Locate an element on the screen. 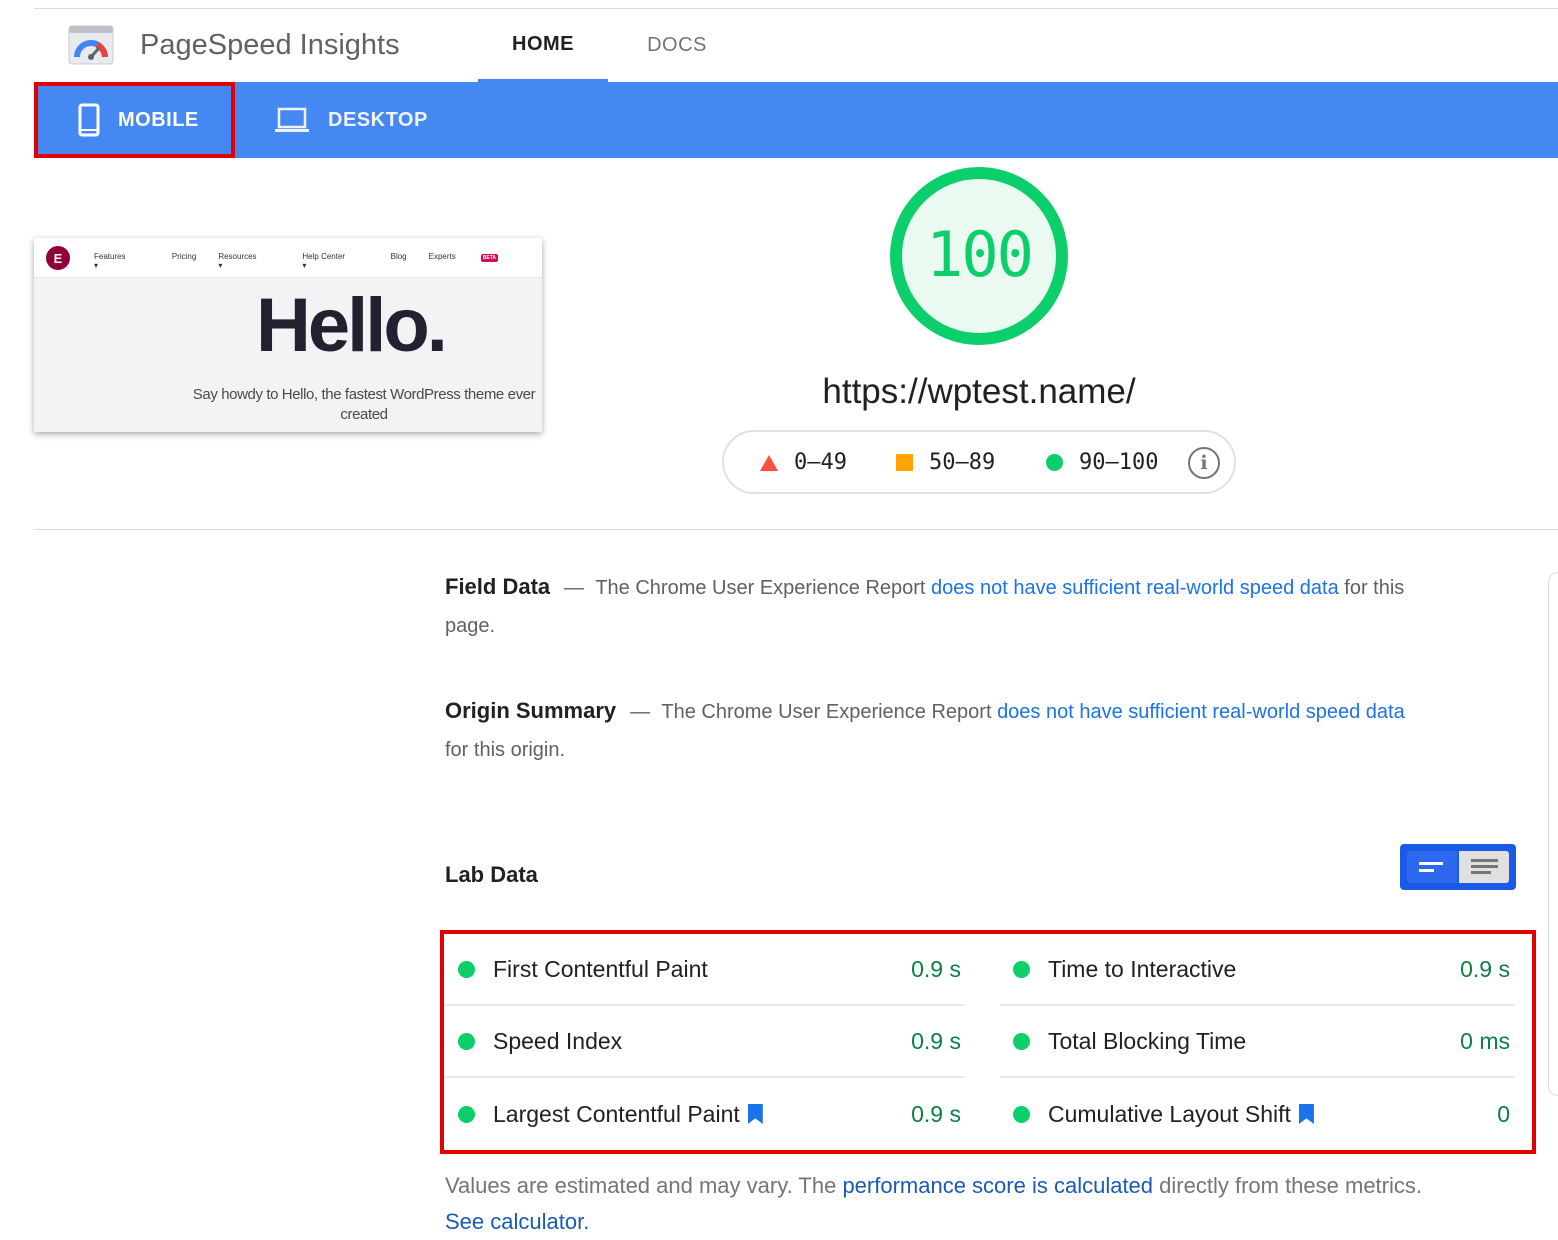  metric-label: Speed Index is located at coordinates (557, 1041).